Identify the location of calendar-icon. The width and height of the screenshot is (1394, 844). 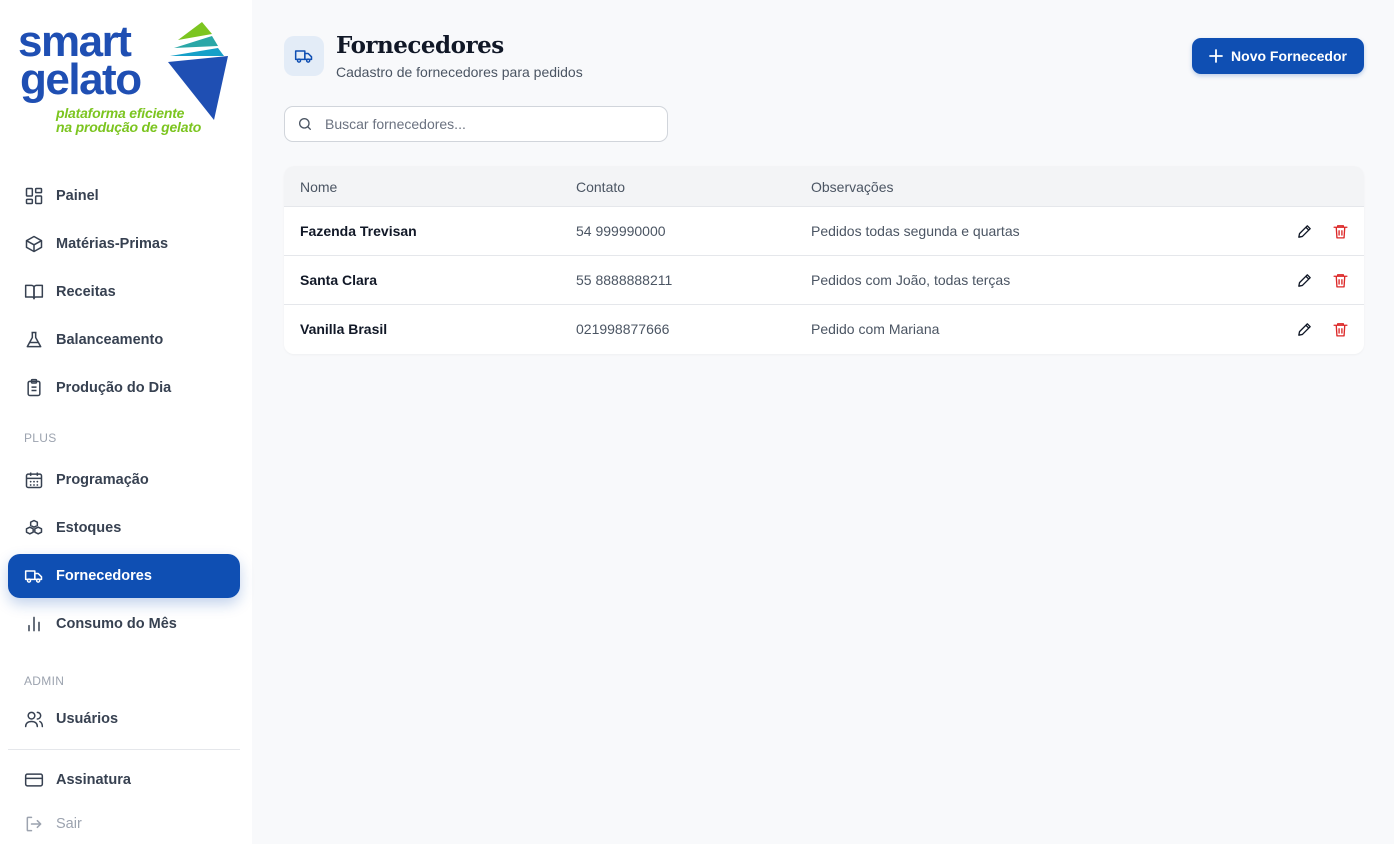
(34, 480).